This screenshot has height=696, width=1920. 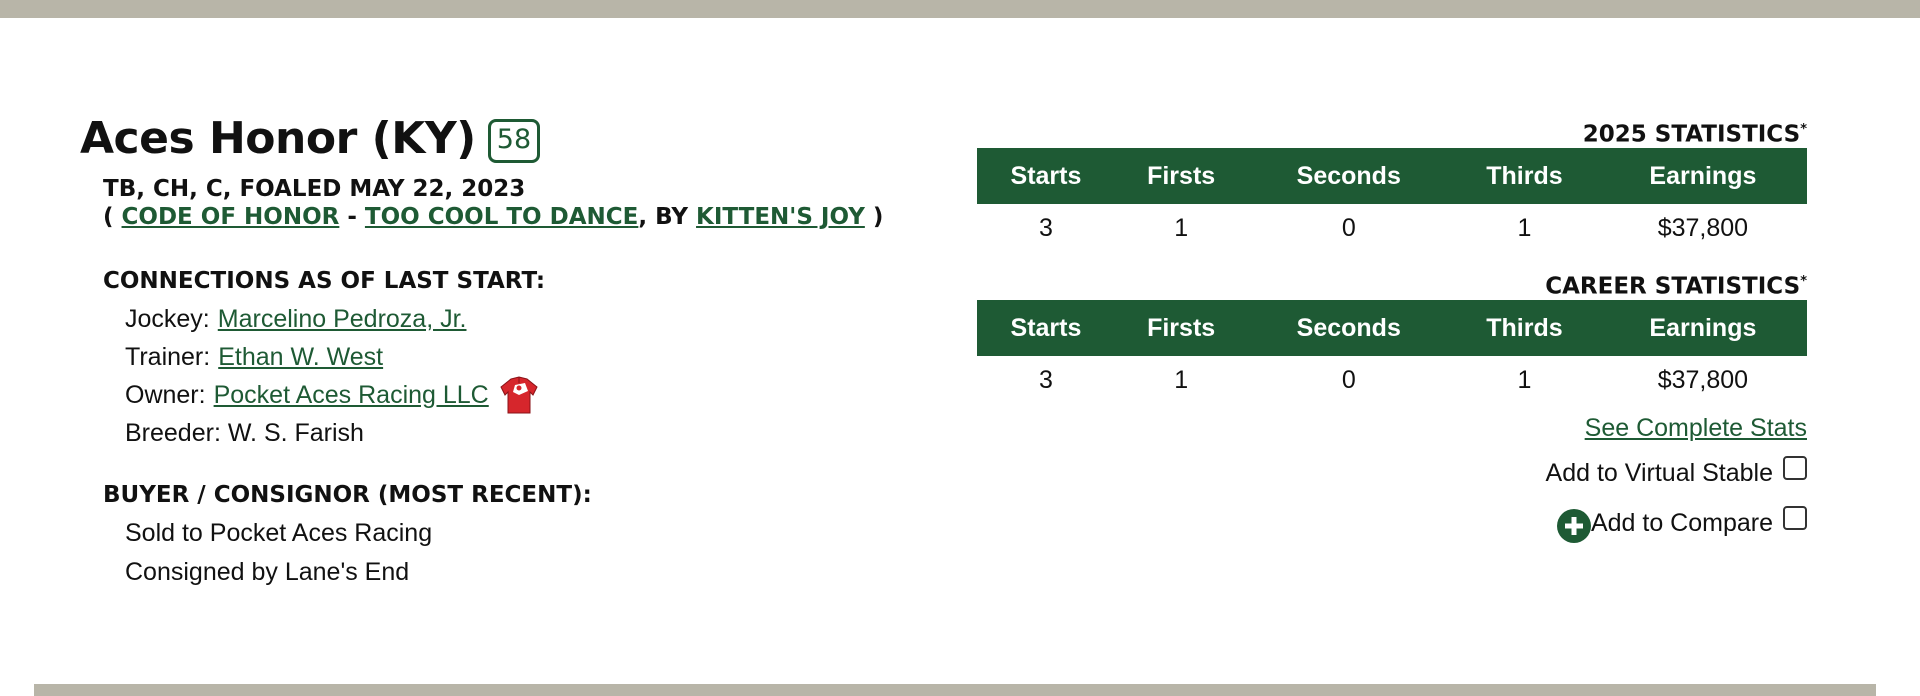 I want to click on see-complete-stats-link: See Complete Stats, so click(x=1696, y=428).